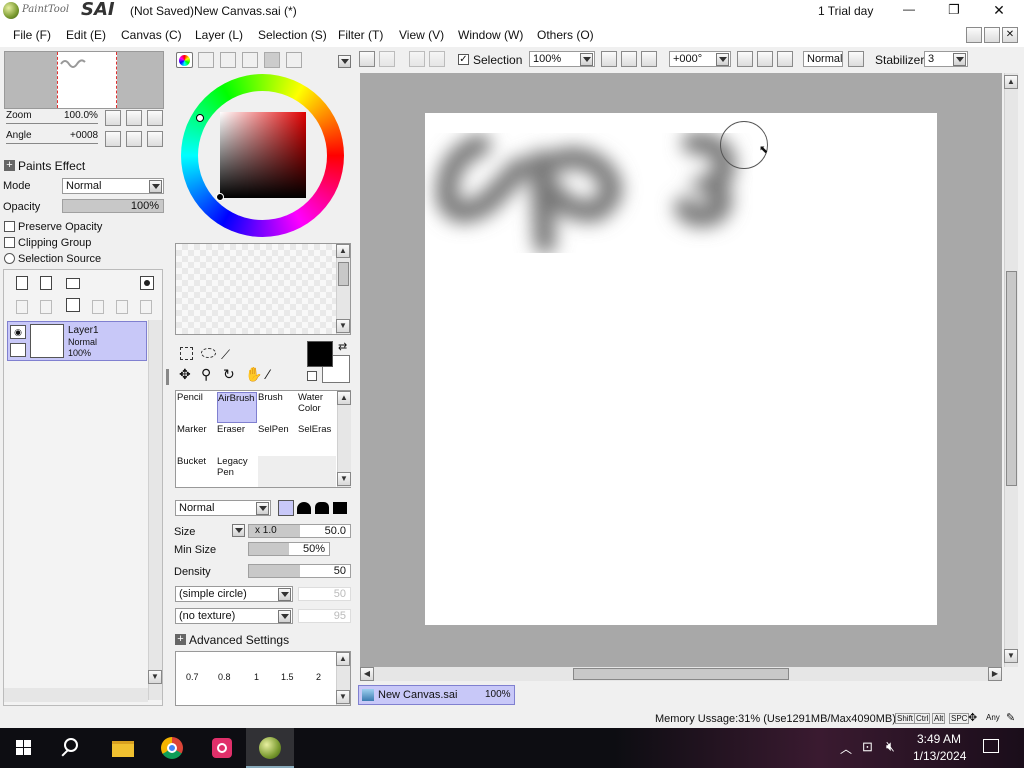  What do you see at coordinates (253, 374) in the screenshot?
I see `hand-icon: ✋` at bounding box center [253, 374].